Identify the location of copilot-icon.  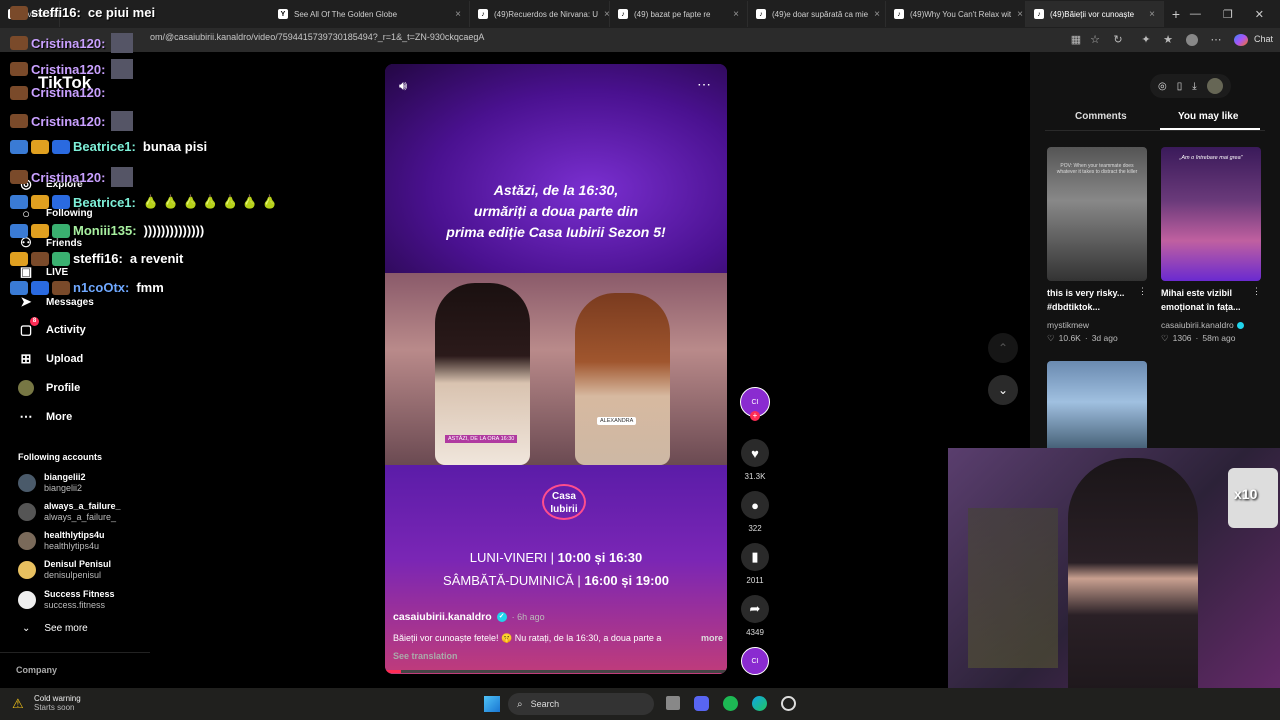
(1241, 40).